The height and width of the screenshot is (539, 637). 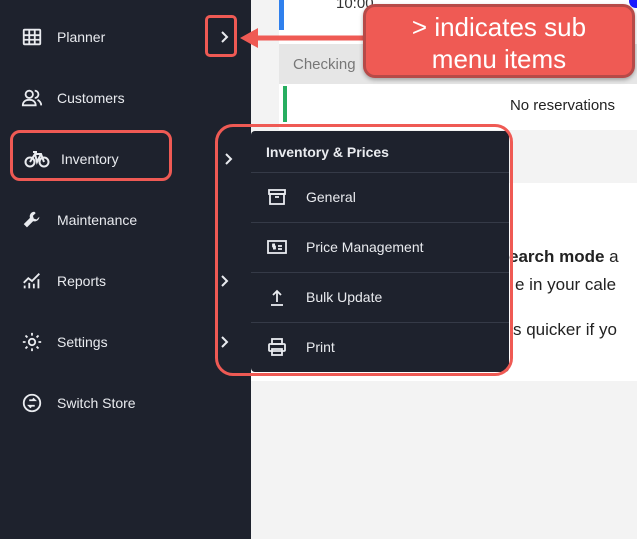 I want to click on annotation-line-1: > indicates sub, so click(x=499, y=27).